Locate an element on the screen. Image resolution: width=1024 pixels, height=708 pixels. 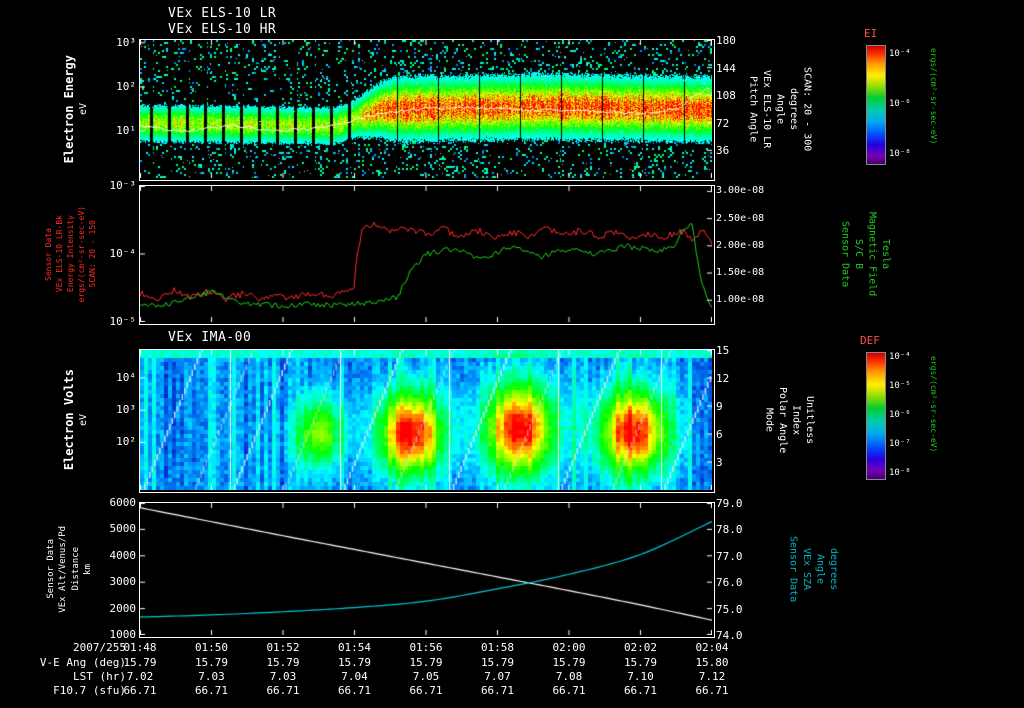
ima-spectrogram-canvas is located at coordinates (426, 420).